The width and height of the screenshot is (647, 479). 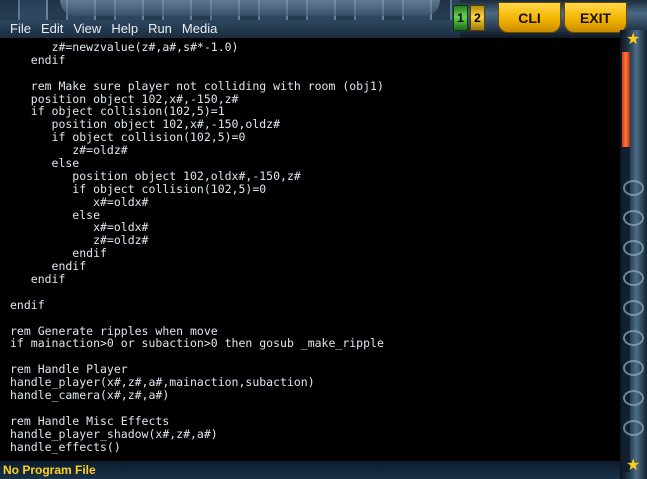 What do you see at coordinates (49, 470) in the screenshot?
I see `status-text: No Program File` at bounding box center [49, 470].